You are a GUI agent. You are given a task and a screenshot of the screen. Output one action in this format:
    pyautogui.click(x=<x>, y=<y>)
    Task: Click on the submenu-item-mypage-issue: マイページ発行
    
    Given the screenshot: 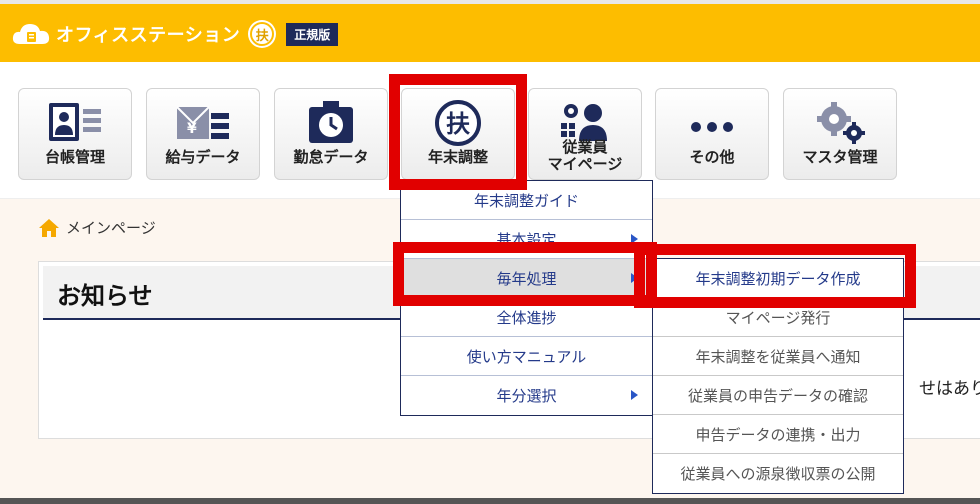 What is the action you would take?
    pyautogui.click(x=778, y=317)
    